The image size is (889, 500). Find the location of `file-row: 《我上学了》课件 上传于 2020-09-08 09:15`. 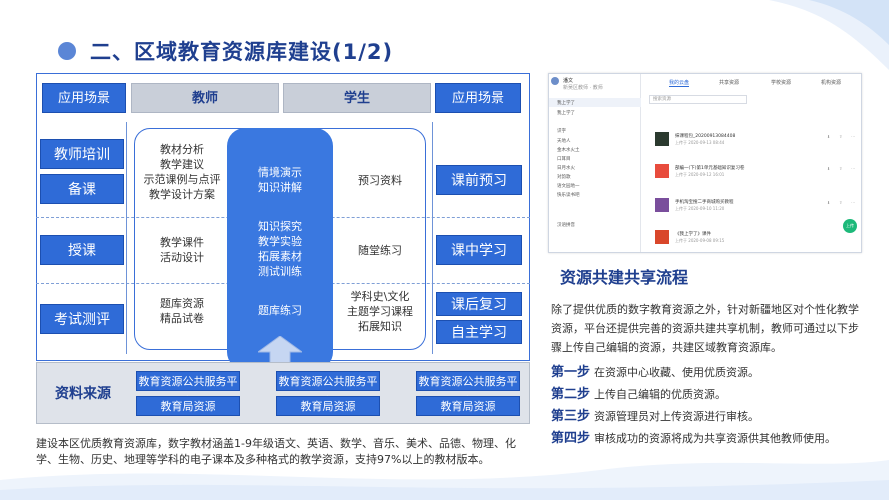

file-row: 《我上学了》课件 上传于 2020-09-08 09:15 is located at coordinates (755, 239).